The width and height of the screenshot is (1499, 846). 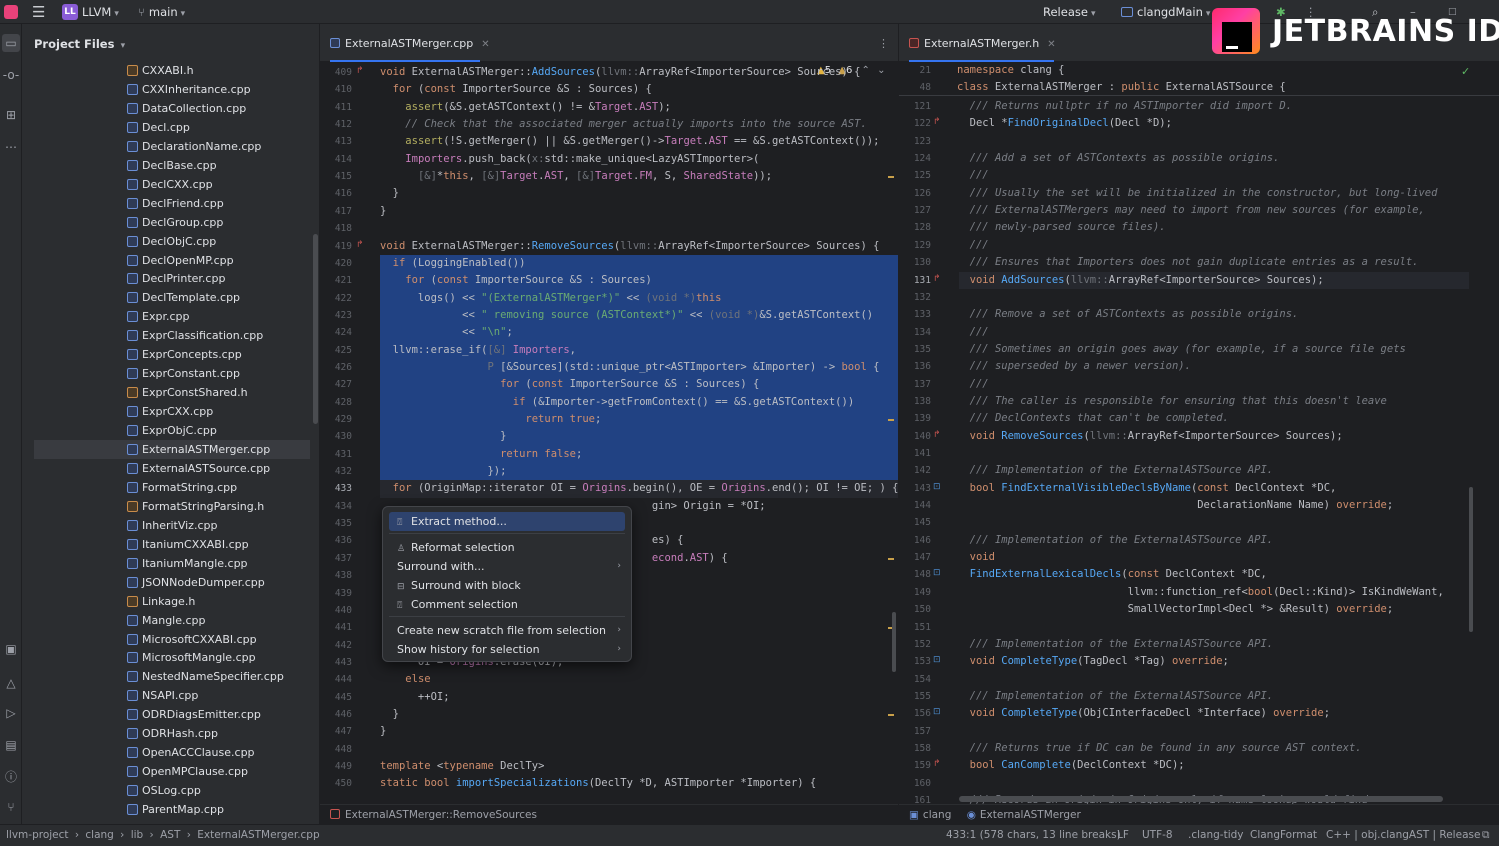 What do you see at coordinates (11, 147) in the screenshot?
I see `more-tools-icon: ⋯` at bounding box center [11, 147].